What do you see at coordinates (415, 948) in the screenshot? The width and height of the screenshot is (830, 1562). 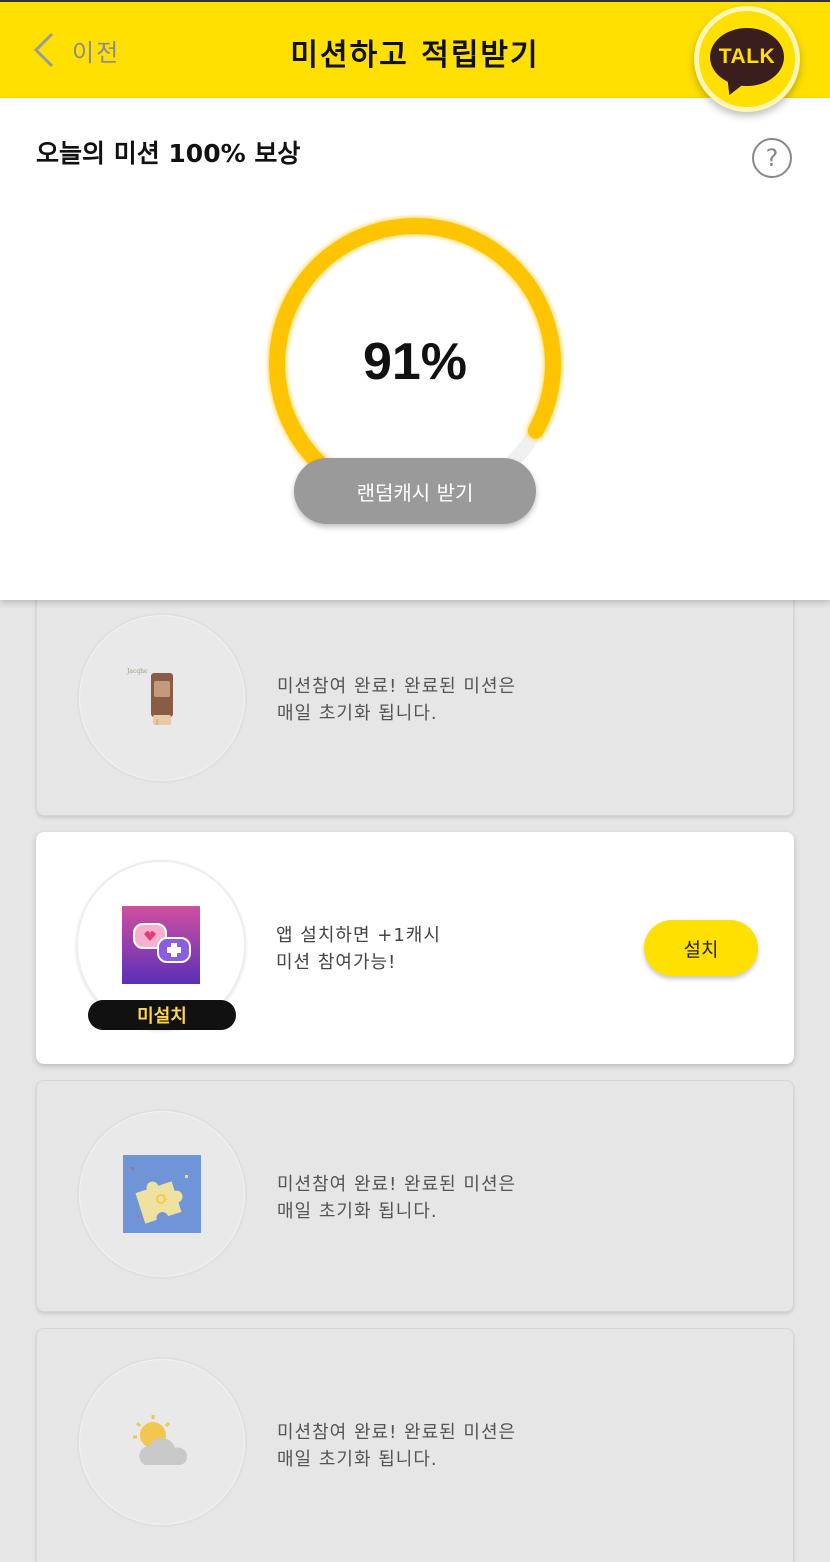 I see `mission-card-available: 미설치 앱 설치하면 +1캐시 미션 참여가능! 설치` at bounding box center [415, 948].